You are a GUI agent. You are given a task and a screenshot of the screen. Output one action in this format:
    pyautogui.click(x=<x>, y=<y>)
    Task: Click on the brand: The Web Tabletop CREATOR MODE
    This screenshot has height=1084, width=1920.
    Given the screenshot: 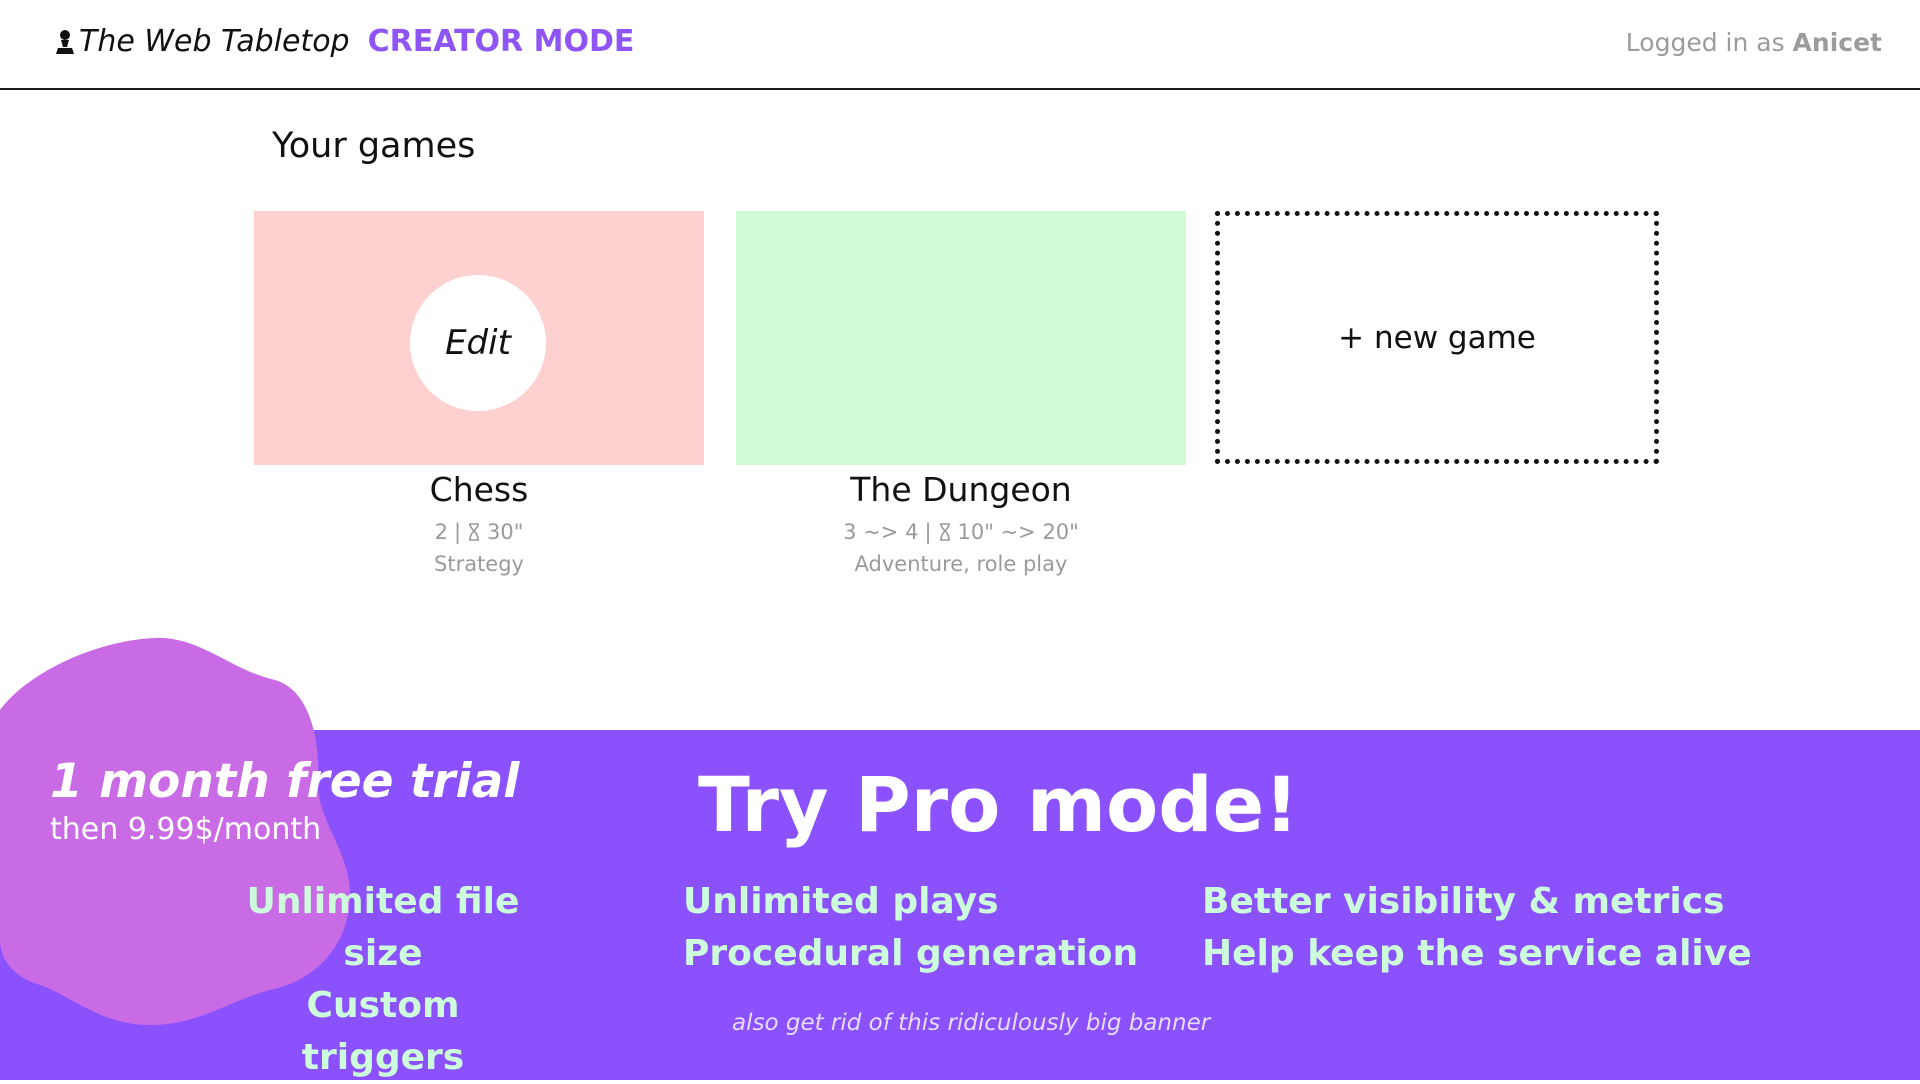 What is the action you would take?
    pyautogui.click(x=344, y=41)
    